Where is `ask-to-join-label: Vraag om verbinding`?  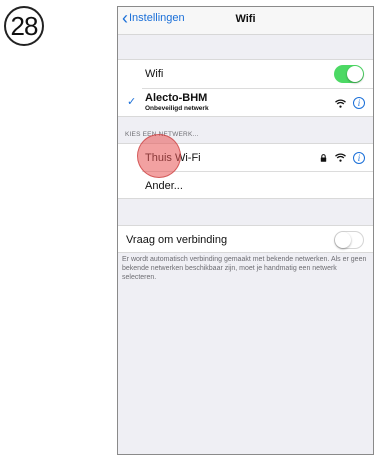
ask-to-join-label: Vraag om verbinding is located at coordinates (177, 240).